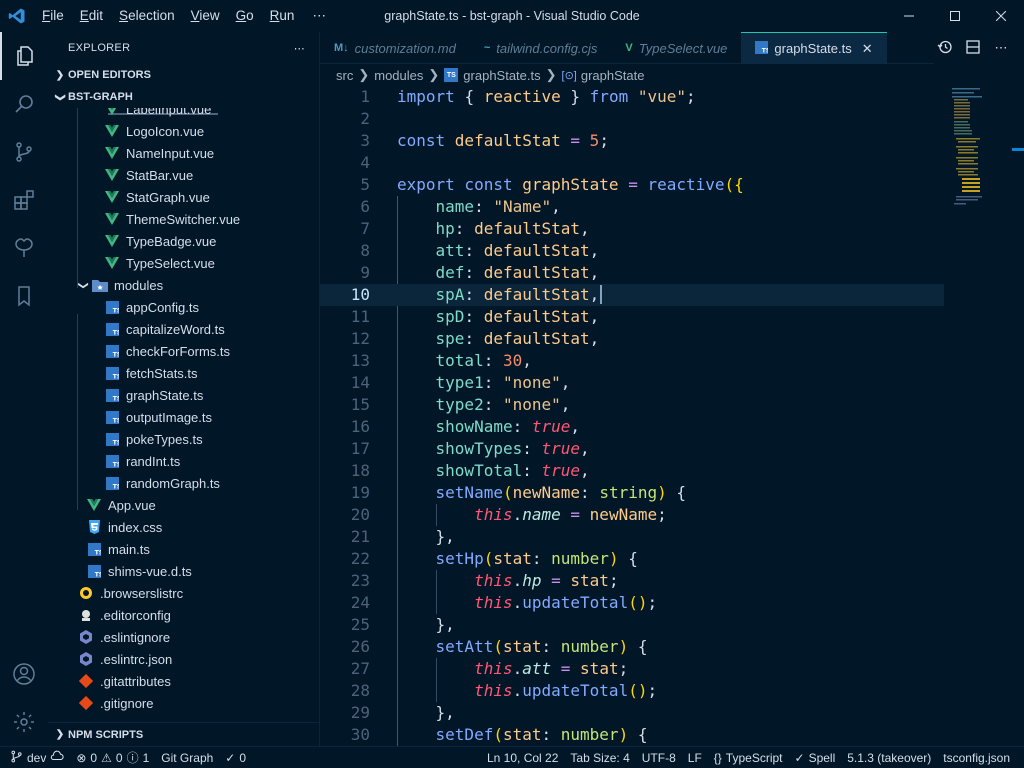 This screenshot has width=1024, height=768. Describe the element at coordinates (676, 48) in the screenshot. I see `tab-typeselect-vue: V TypeSelect.vue` at that location.